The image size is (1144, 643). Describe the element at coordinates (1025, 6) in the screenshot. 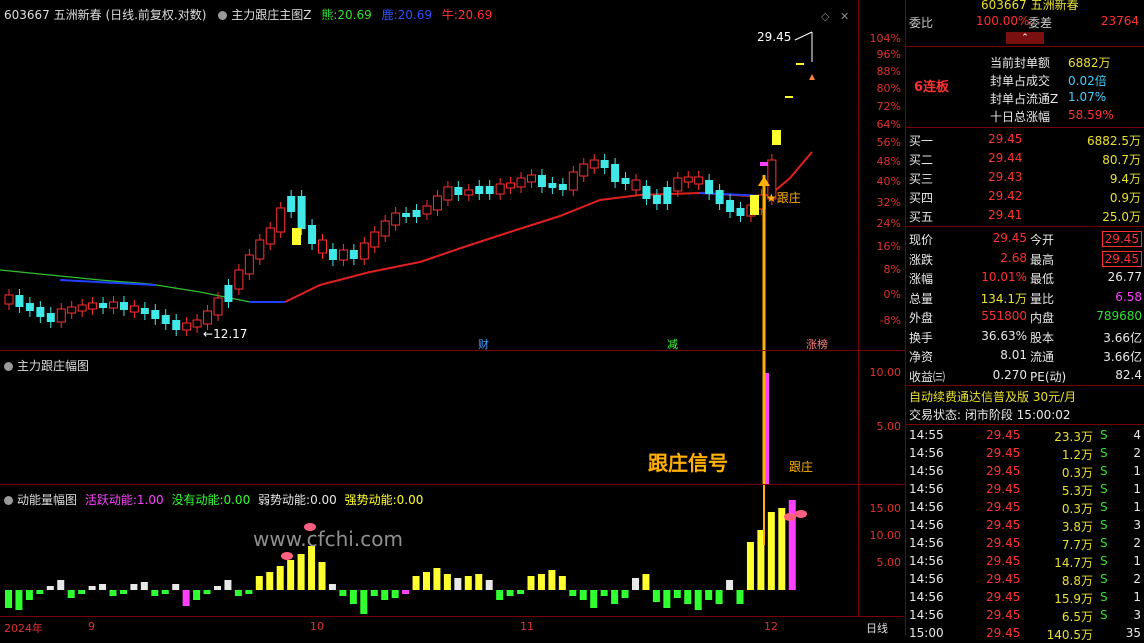

I see `code-title: 603667 五洲新春` at that location.